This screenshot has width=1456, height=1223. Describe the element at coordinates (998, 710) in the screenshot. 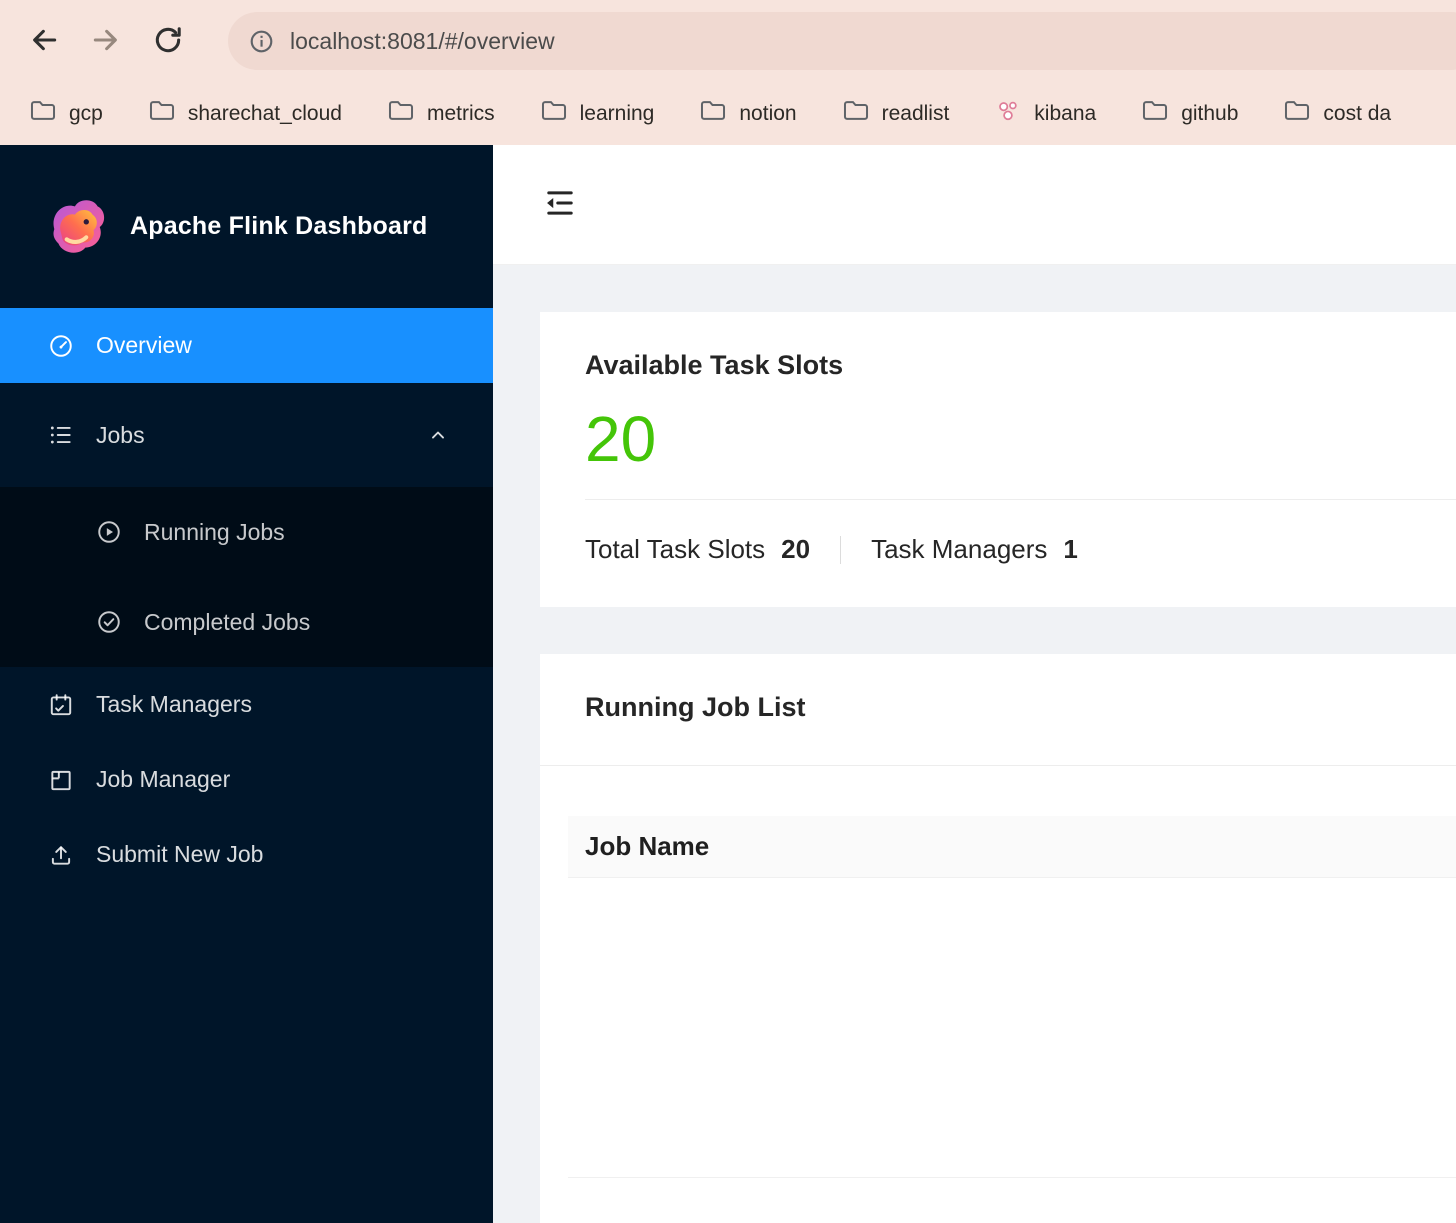

I see `card-header: Running Job List` at that location.